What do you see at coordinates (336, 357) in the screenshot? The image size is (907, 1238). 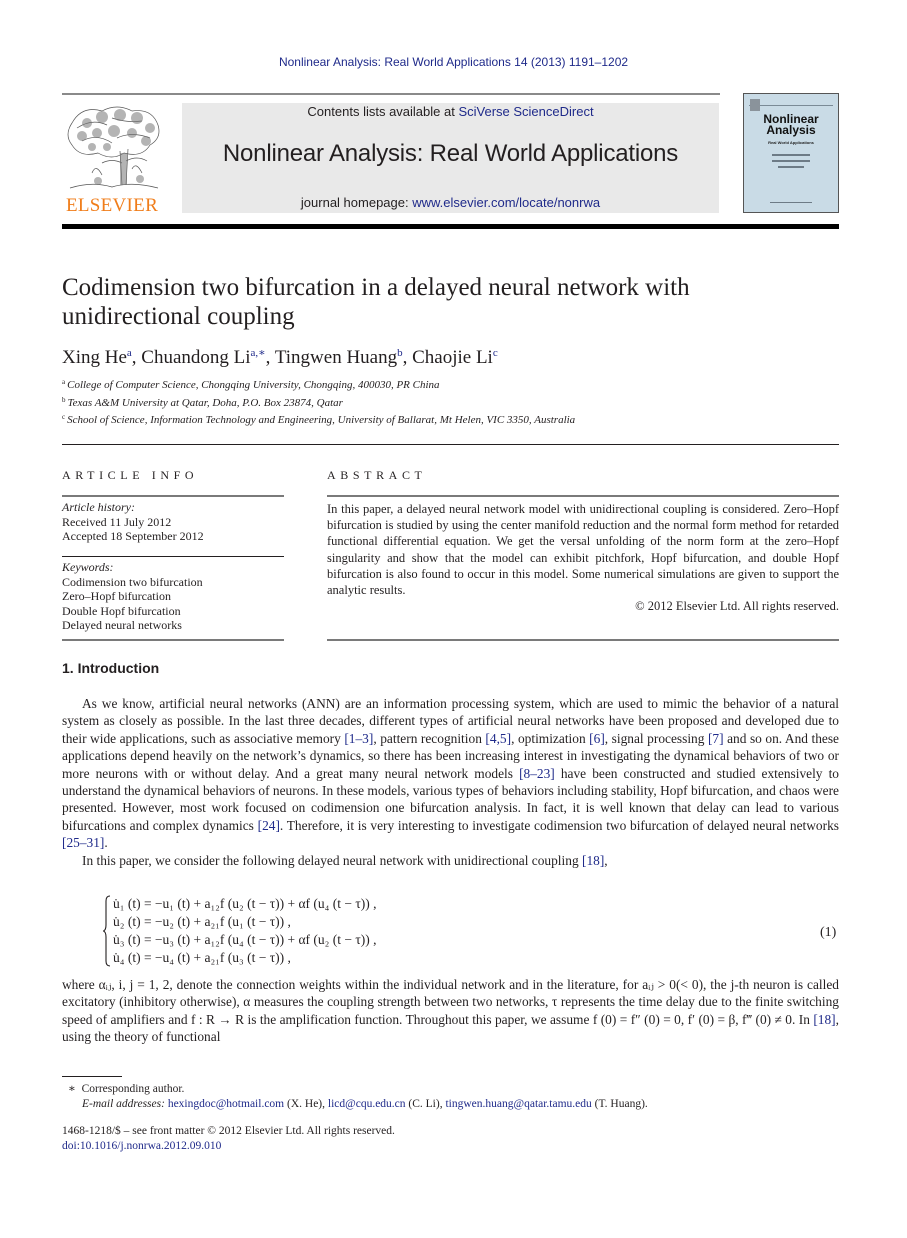 I see `author-name: Tingwen Huang` at bounding box center [336, 357].